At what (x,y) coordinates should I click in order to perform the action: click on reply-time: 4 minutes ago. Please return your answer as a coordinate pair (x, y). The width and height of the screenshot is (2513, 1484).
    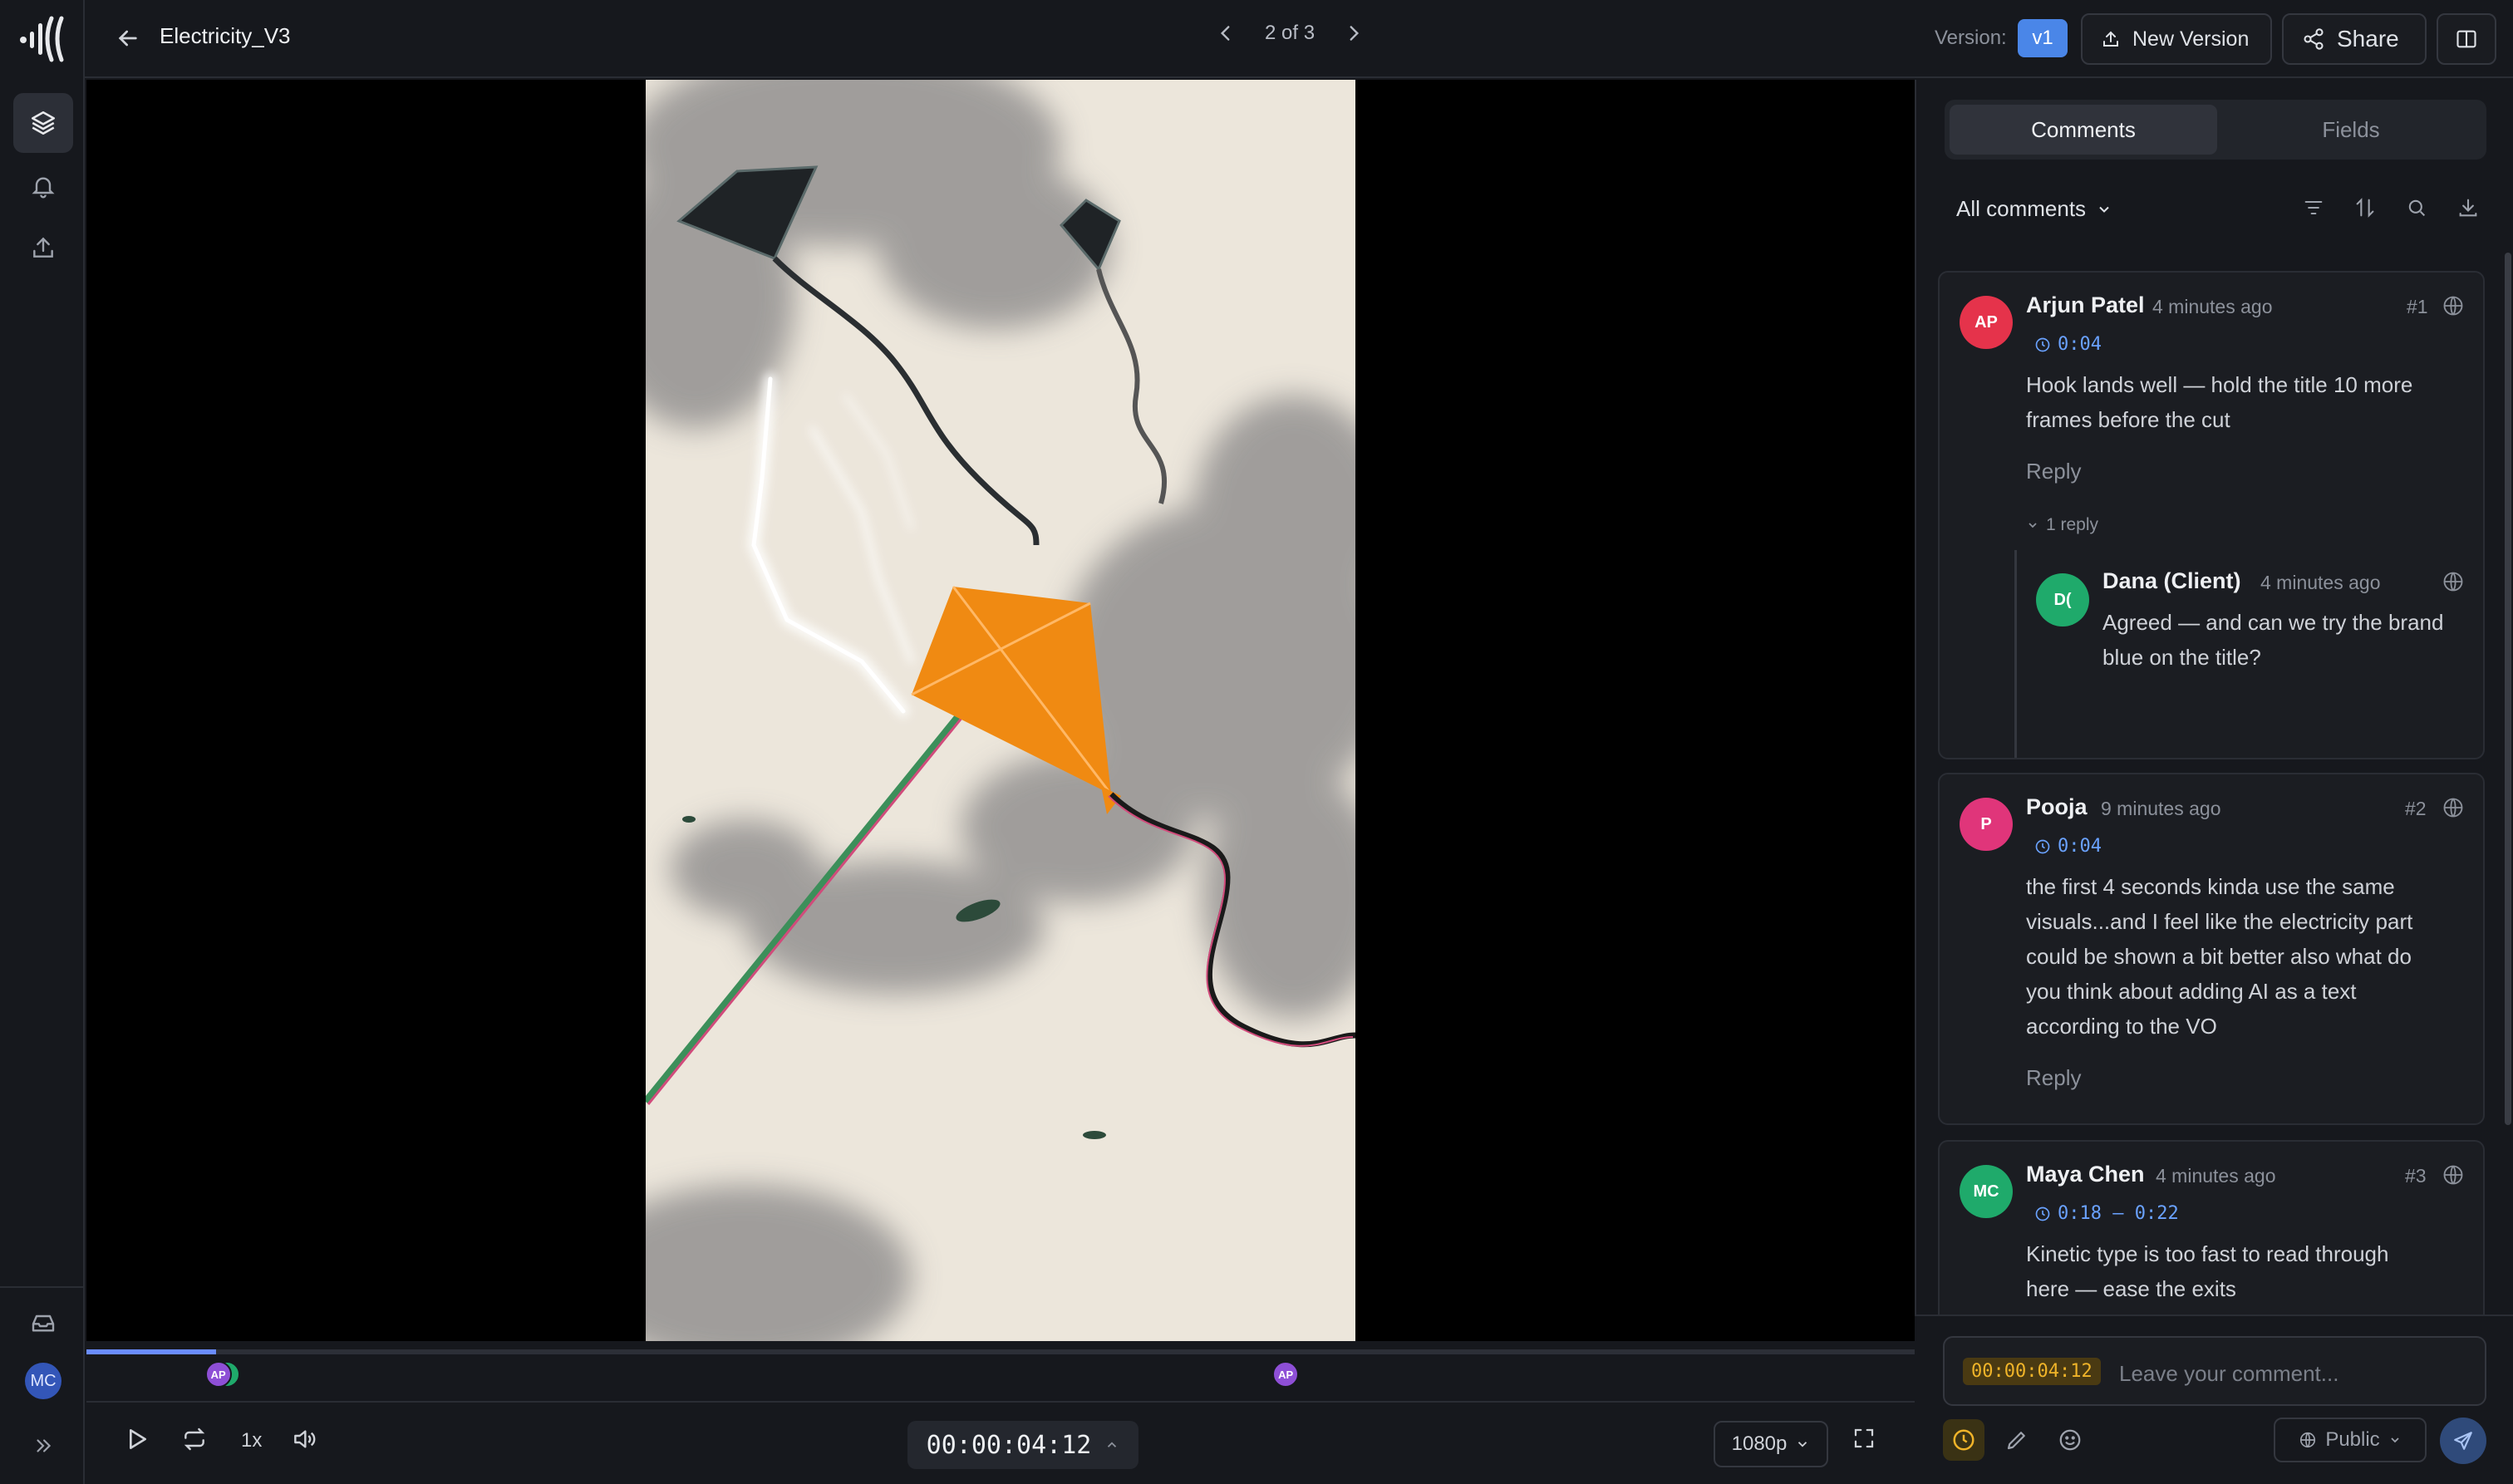
    Looking at the image, I should click on (2320, 582).